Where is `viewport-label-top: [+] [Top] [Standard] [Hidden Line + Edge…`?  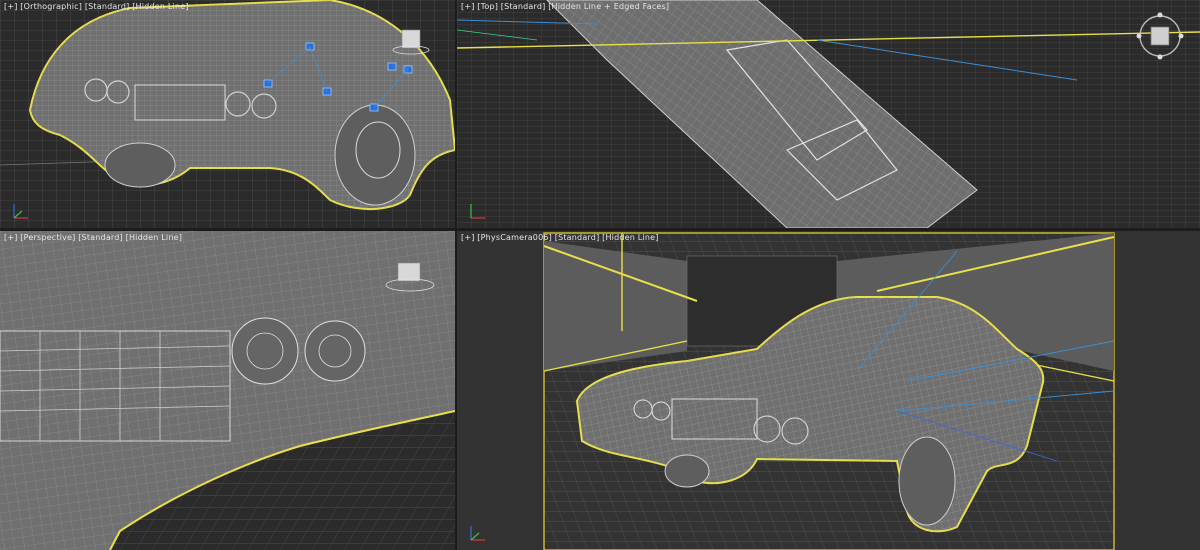
viewport-label-top: [+] [Top] [Standard] [Hidden Line + Edge… is located at coordinates (565, 6).